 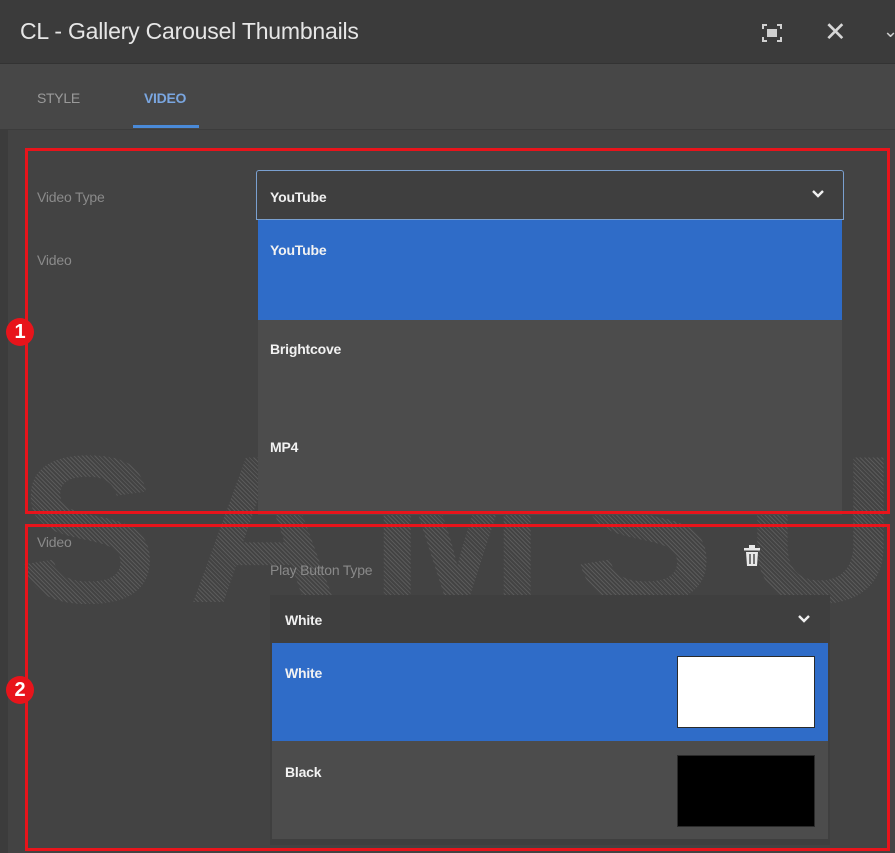 What do you see at coordinates (189, 31) in the screenshot?
I see `dialog-title: CL - Gallery Carousel Thumbnails` at bounding box center [189, 31].